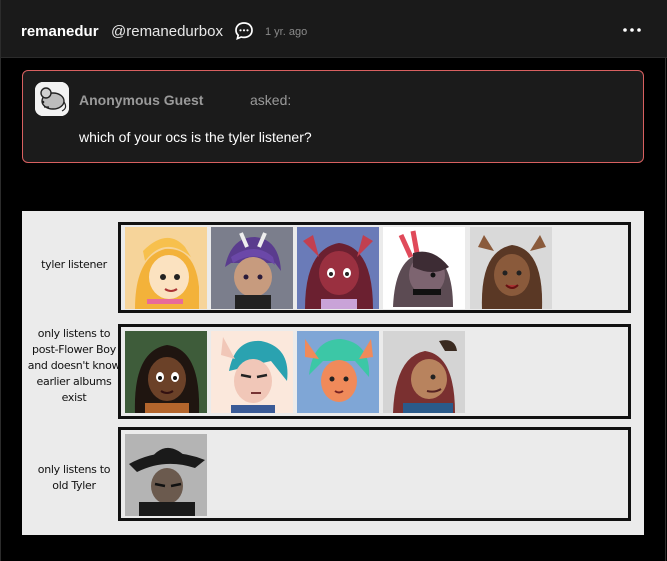 The image size is (667, 561). Describe the element at coordinates (195, 137) in the screenshot. I see `ask-question: which of your ocs is the tyler listener?` at that location.